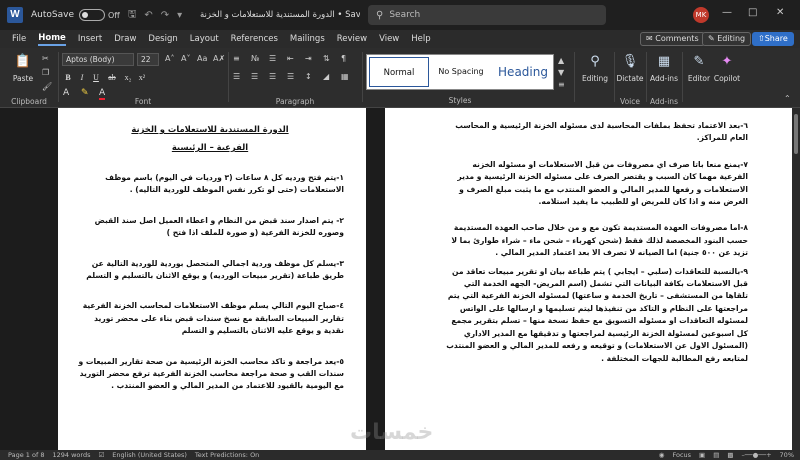 The image size is (800, 460). I want to click on style-no-spacing: No Spacing, so click(461, 72).